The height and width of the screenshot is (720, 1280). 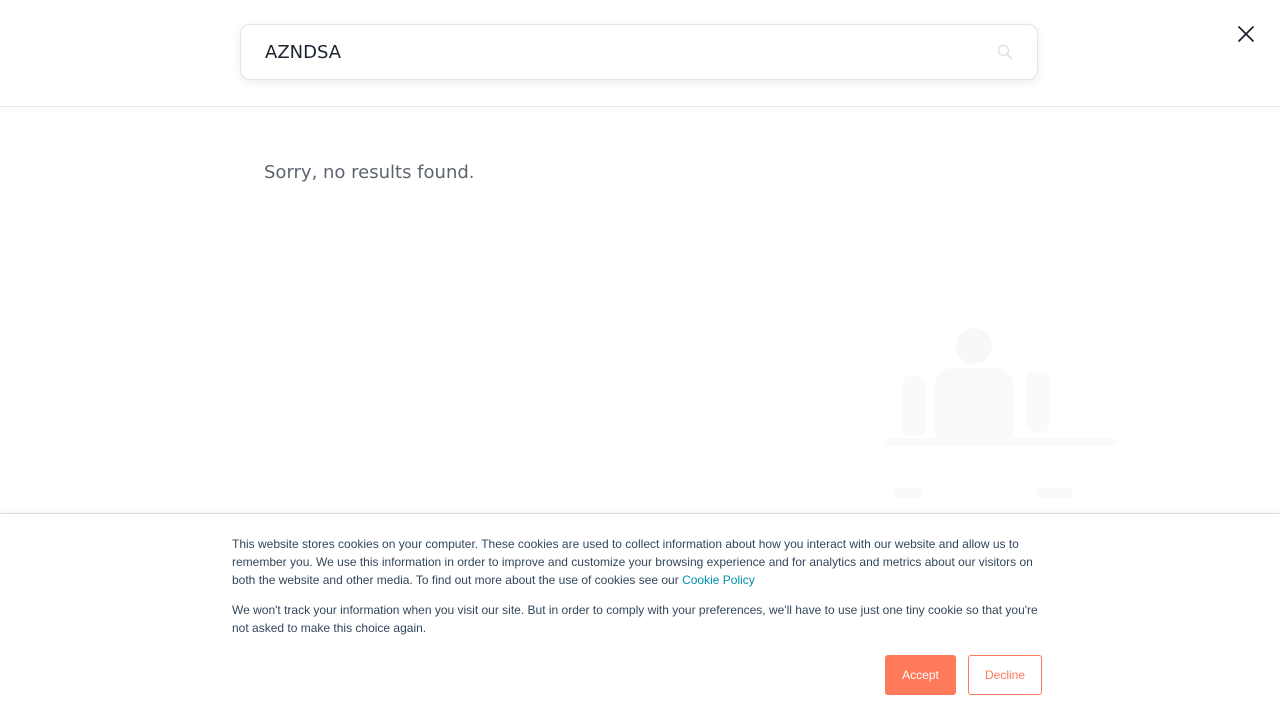 What do you see at coordinates (1005, 52) in the screenshot?
I see `search-icon` at bounding box center [1005, 52].